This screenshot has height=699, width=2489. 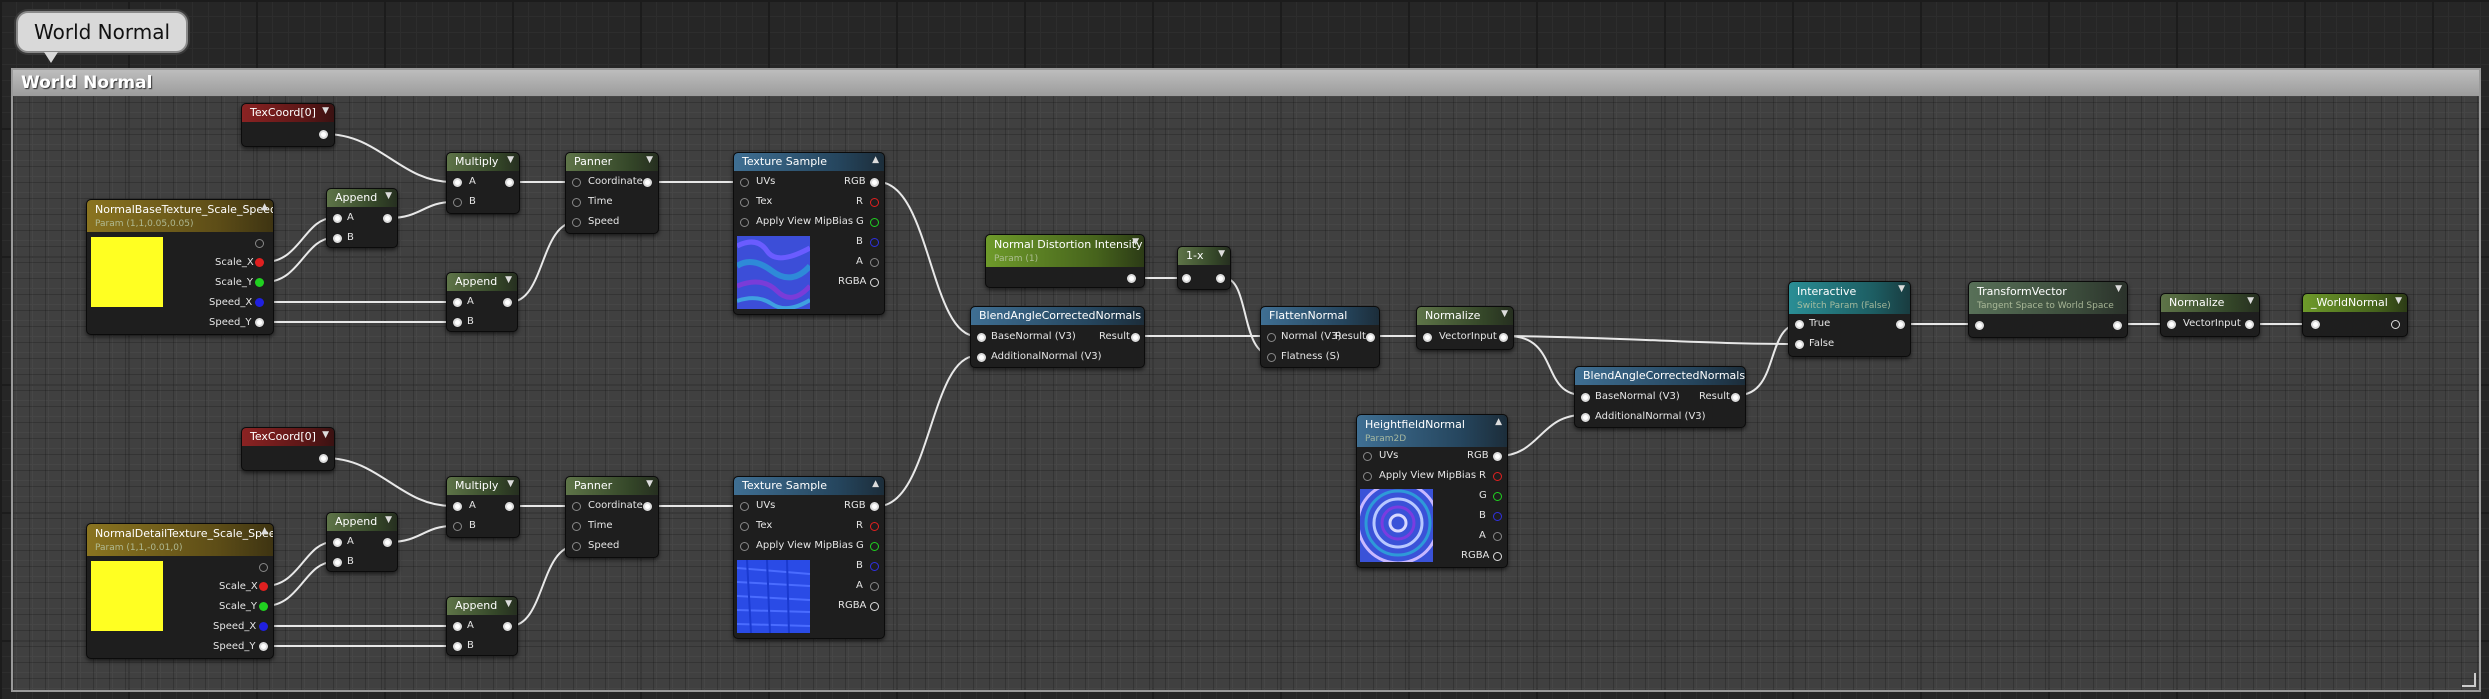 I want to click on world-normal-output-node: _WorldNormal ▼, so click(x=2355, y=315).